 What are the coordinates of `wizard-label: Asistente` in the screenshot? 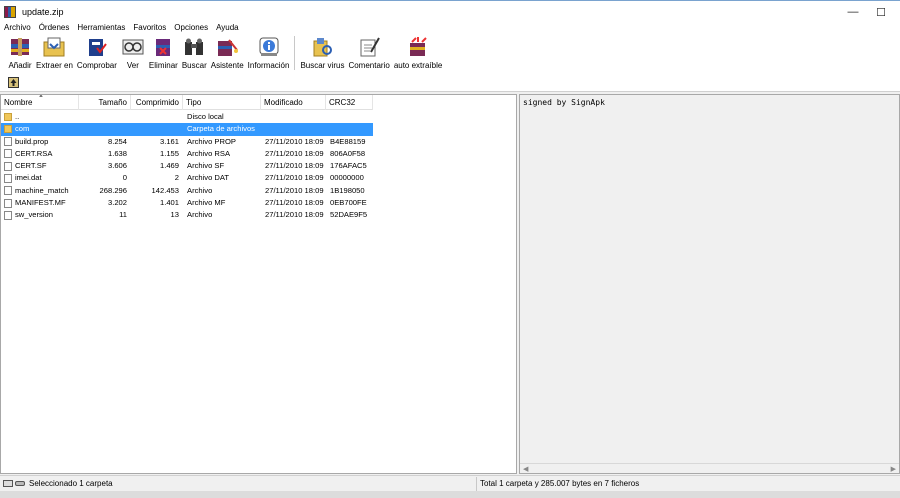 It's located at (227, 65).